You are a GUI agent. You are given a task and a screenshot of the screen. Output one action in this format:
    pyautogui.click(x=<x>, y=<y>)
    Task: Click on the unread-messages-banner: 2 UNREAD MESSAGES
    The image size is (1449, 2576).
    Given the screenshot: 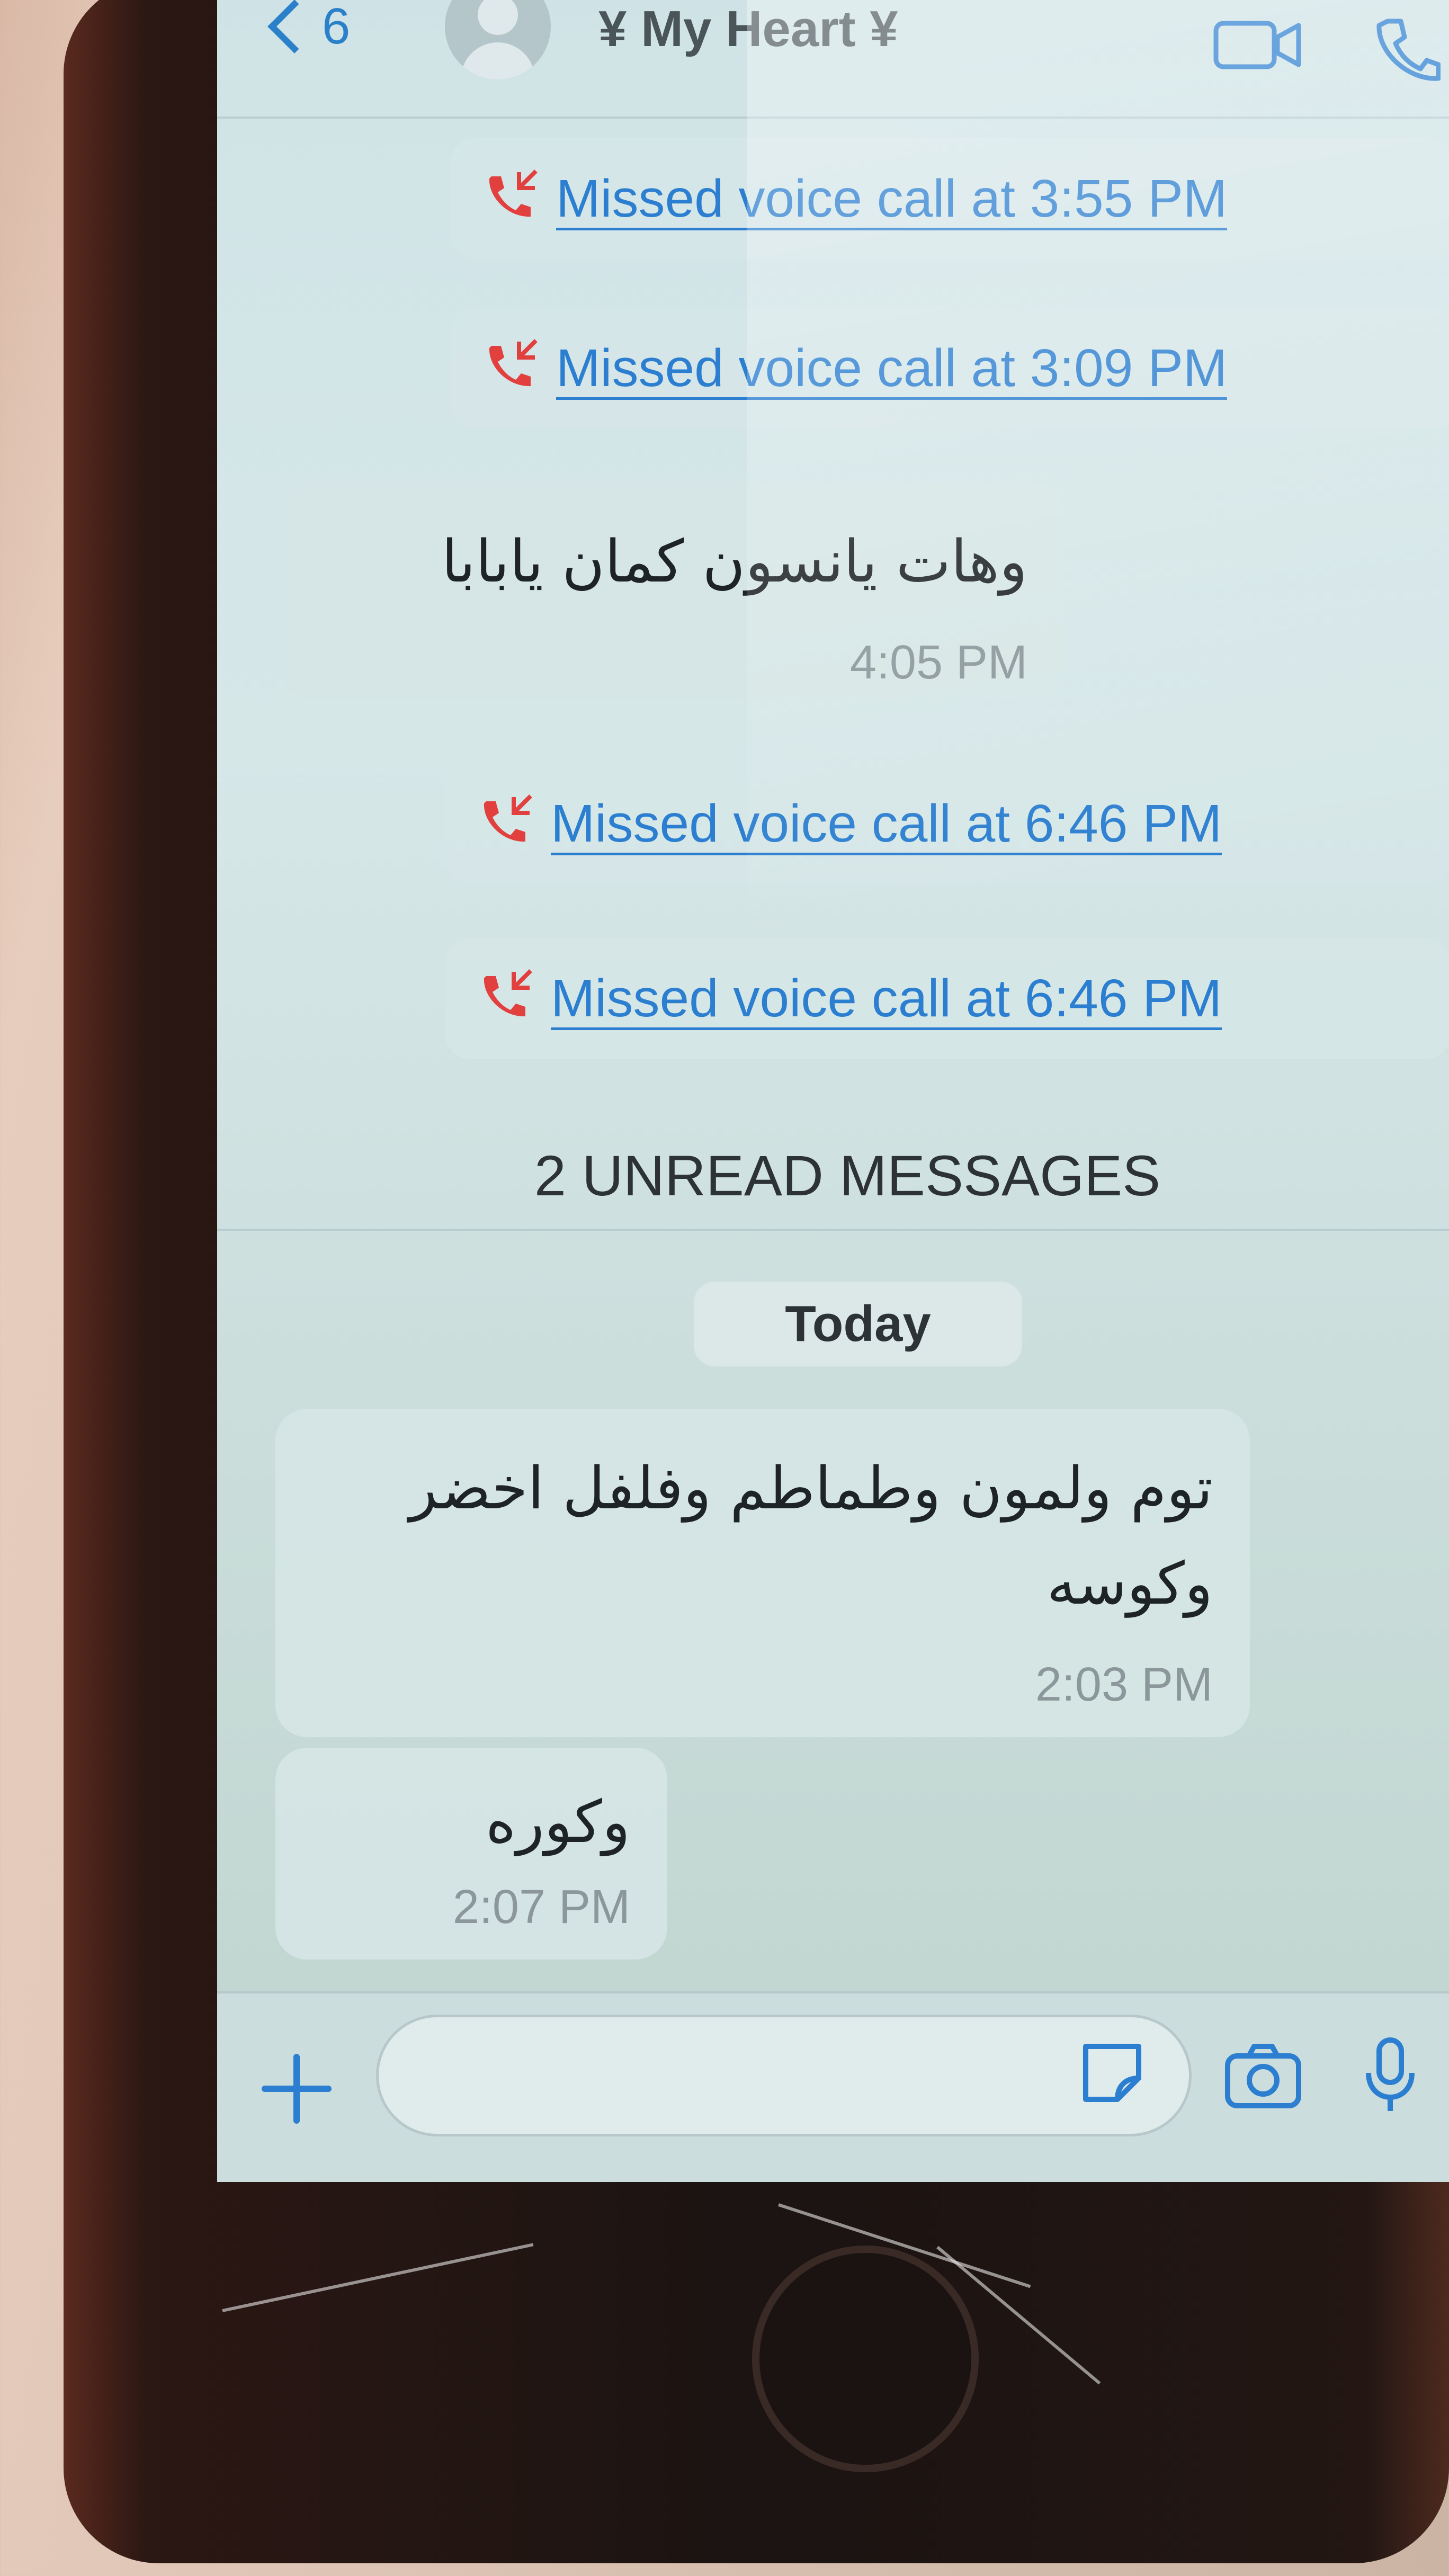 What is the action you would take?
    pyautogui.click(x=833, y=1177)
    